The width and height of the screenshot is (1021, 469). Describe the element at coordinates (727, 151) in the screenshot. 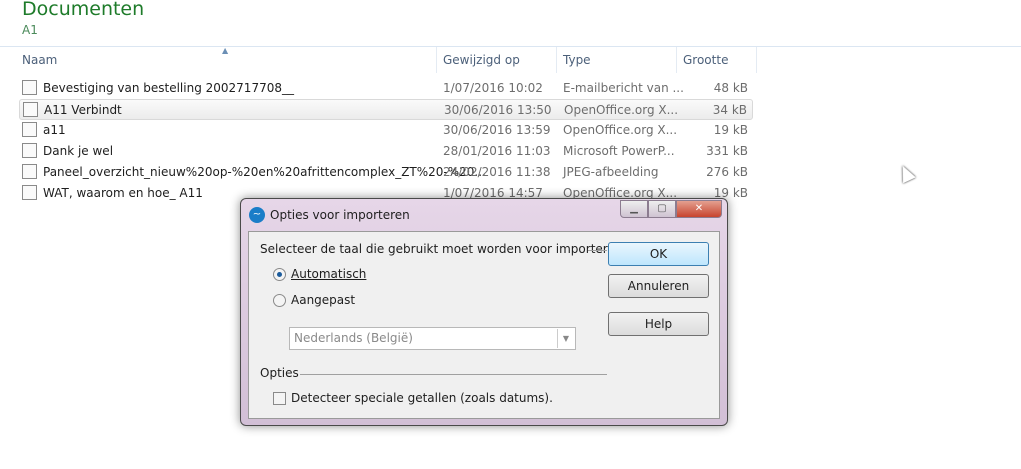

I see `file-size: 331 kB` at that location.